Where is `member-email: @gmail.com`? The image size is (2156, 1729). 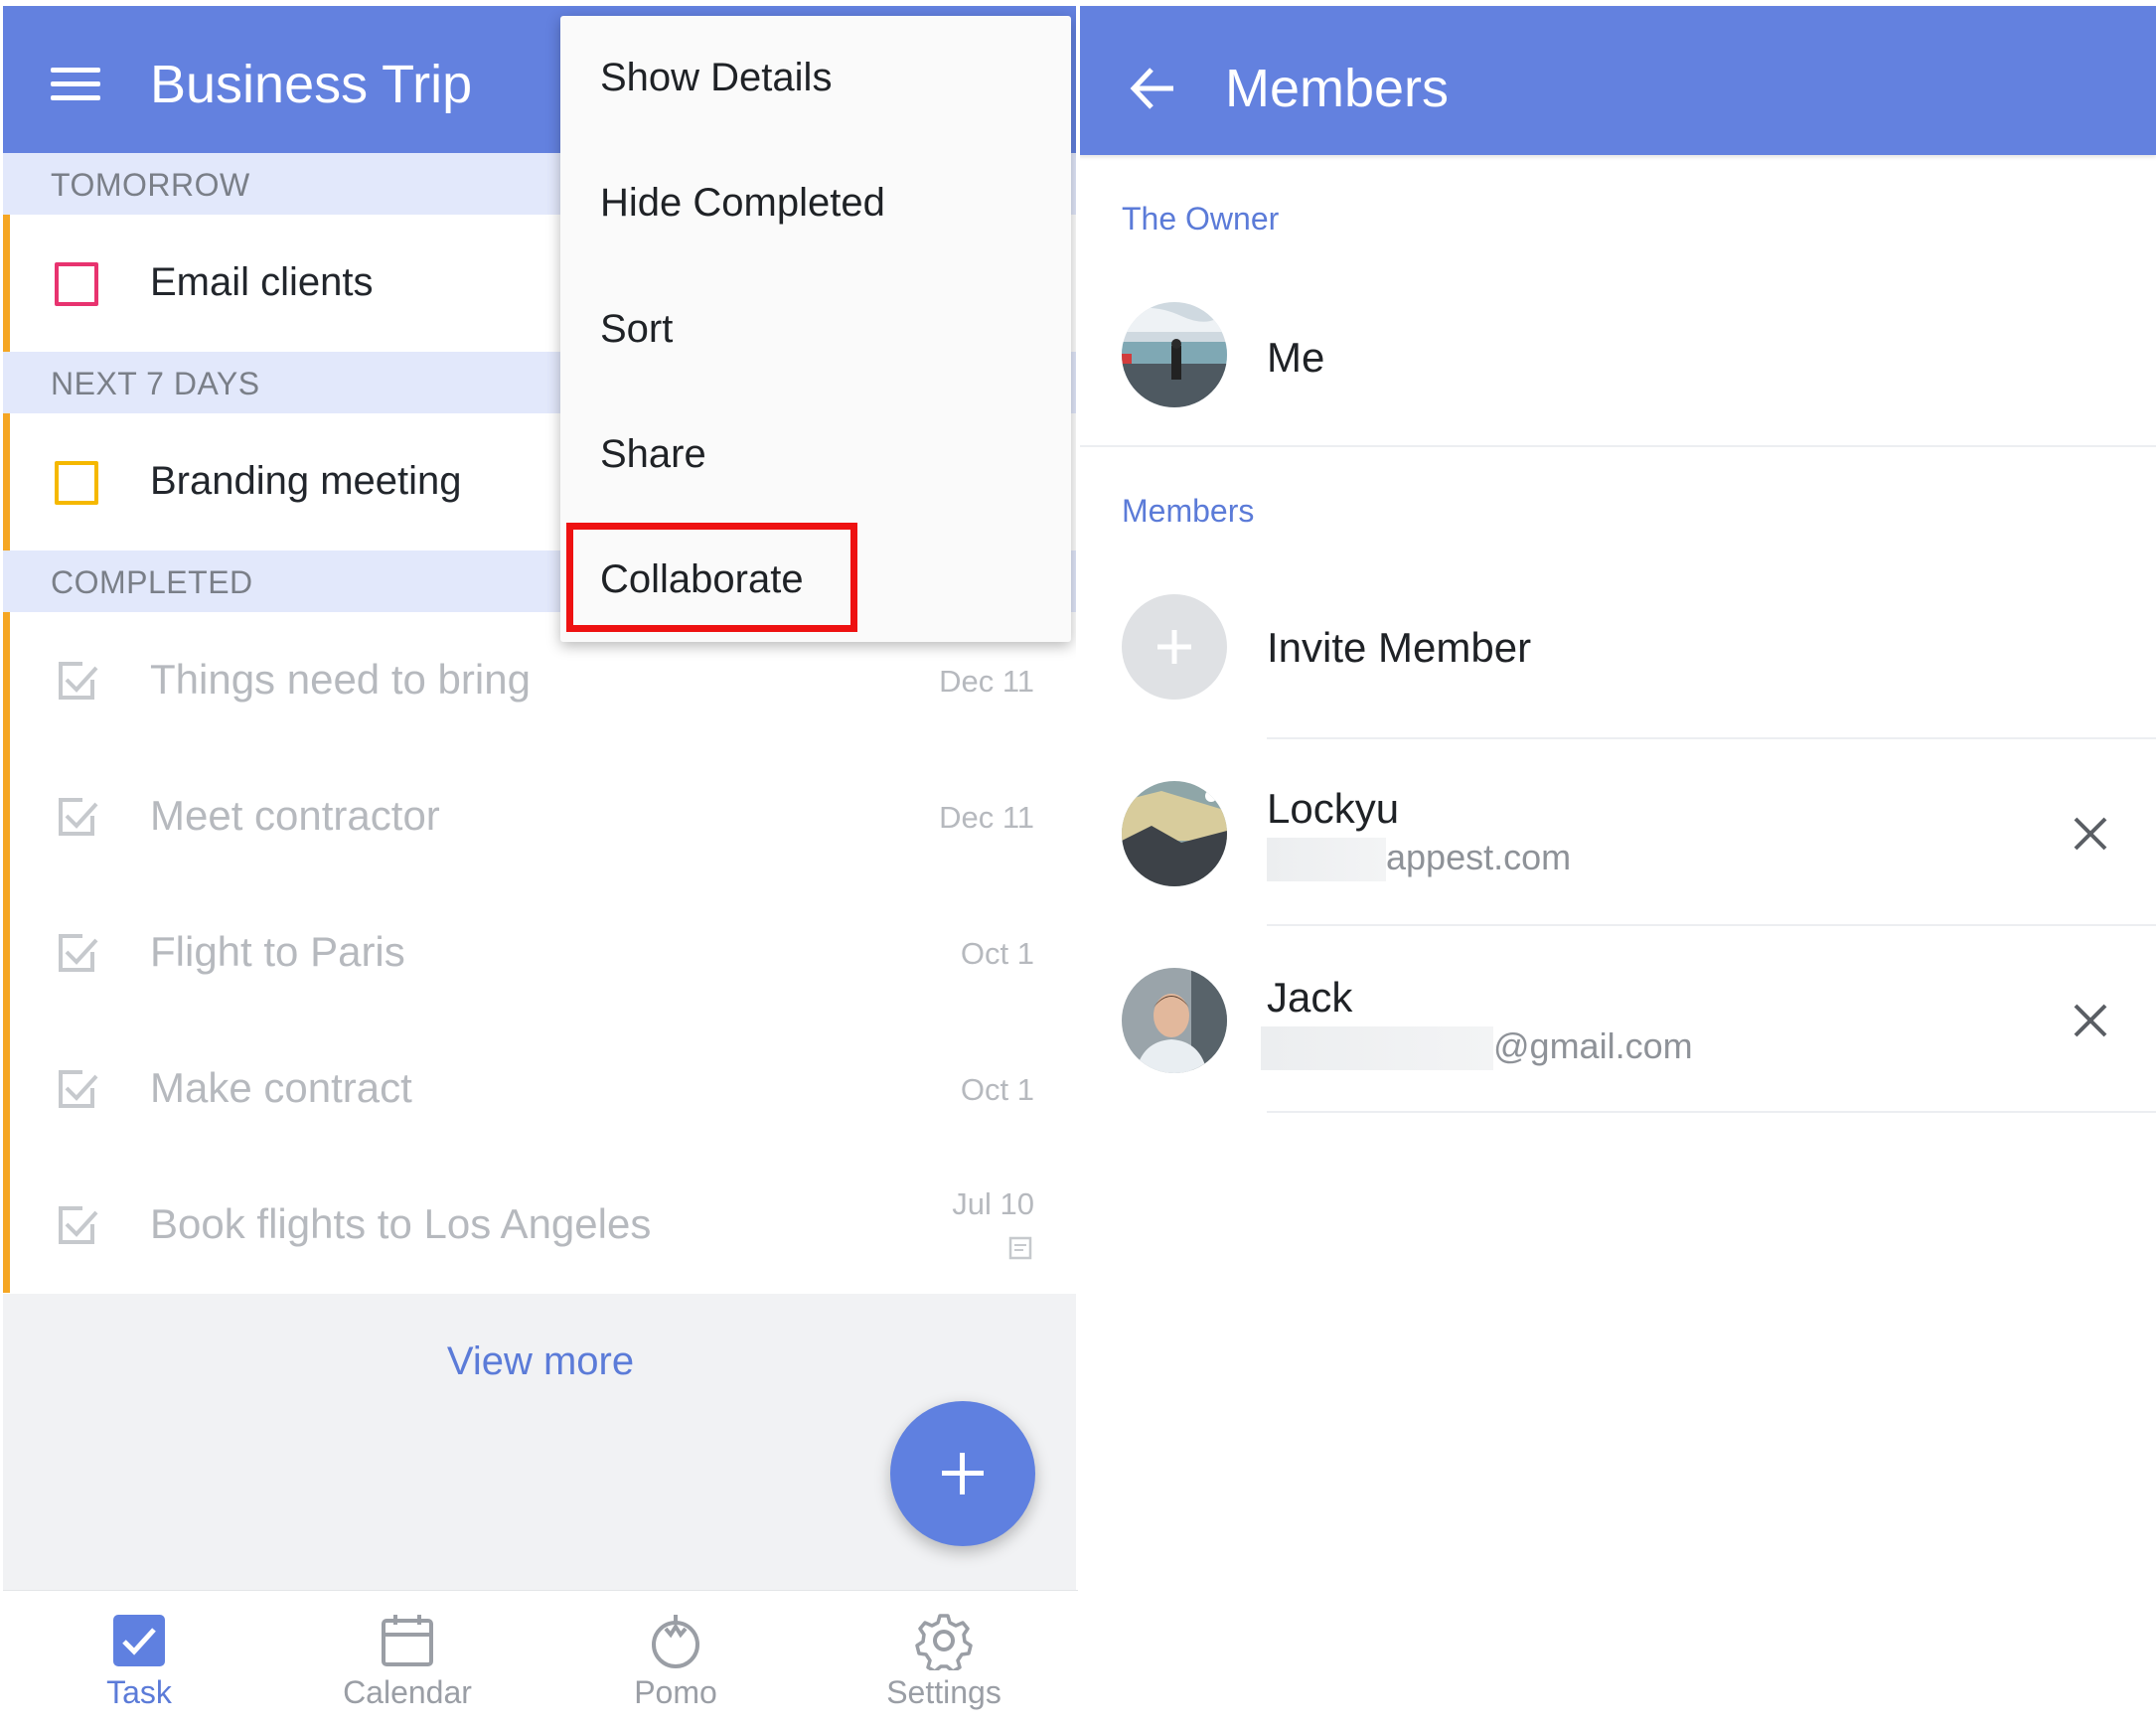 member-email: @gmail.com is located at coordinates (1477, 1048).